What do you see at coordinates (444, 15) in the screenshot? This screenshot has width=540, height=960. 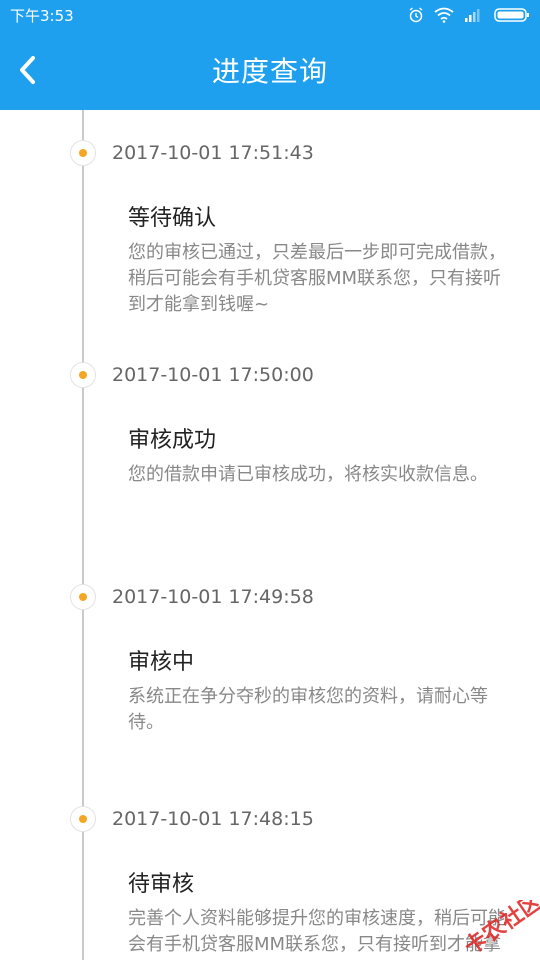 I see `wifi-icon` at bounding box center [444, 15].